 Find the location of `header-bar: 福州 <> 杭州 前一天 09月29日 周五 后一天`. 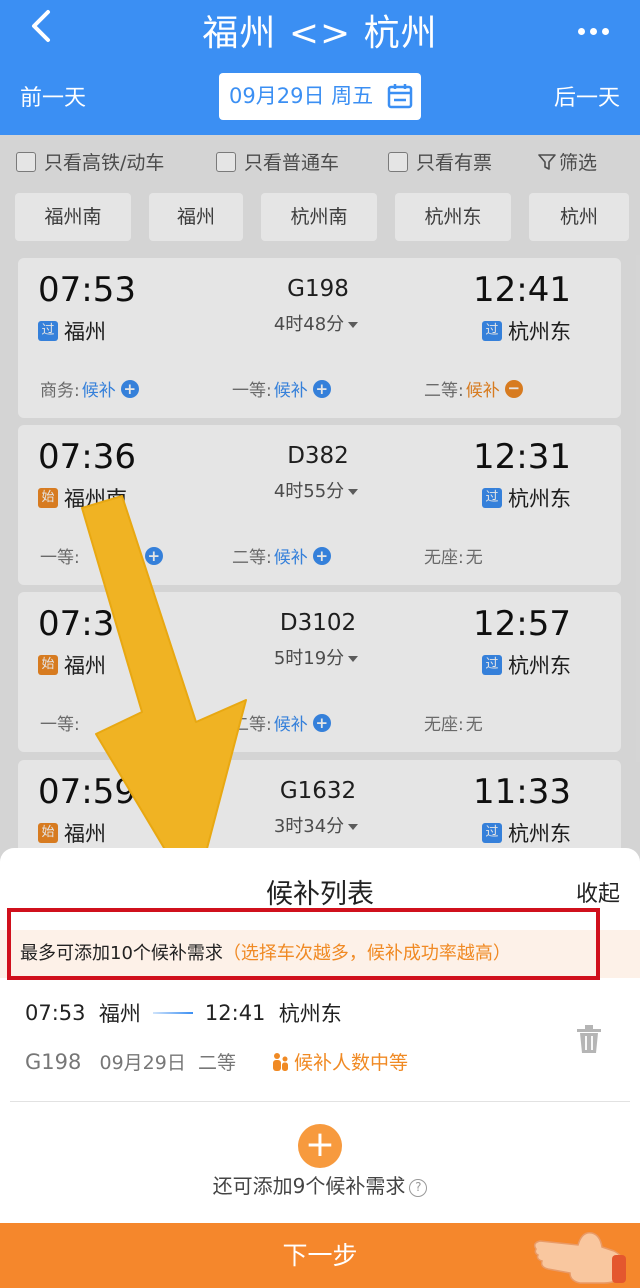

header-bar: 福州 <> 杭州 前一天 09月29日 周五 后一天 is located at coordinates (320, 67).